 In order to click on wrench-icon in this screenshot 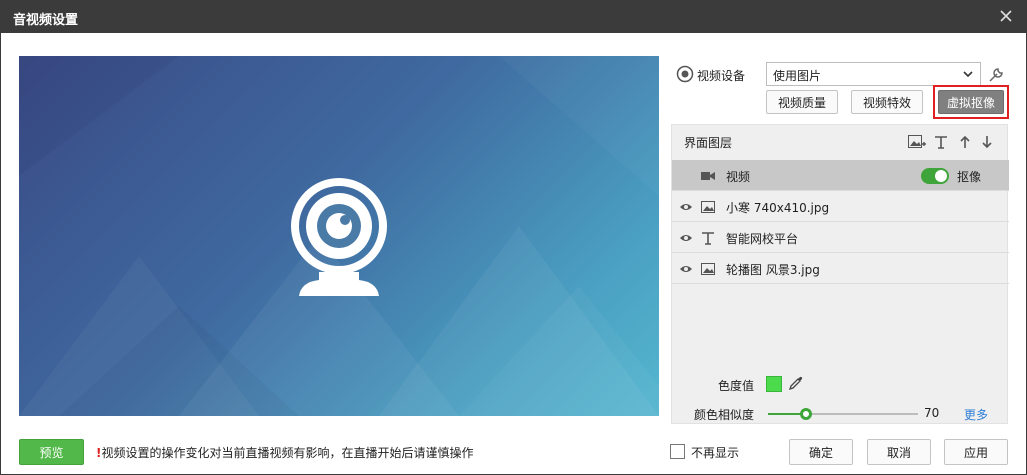, I will do `click(996, 75)`.